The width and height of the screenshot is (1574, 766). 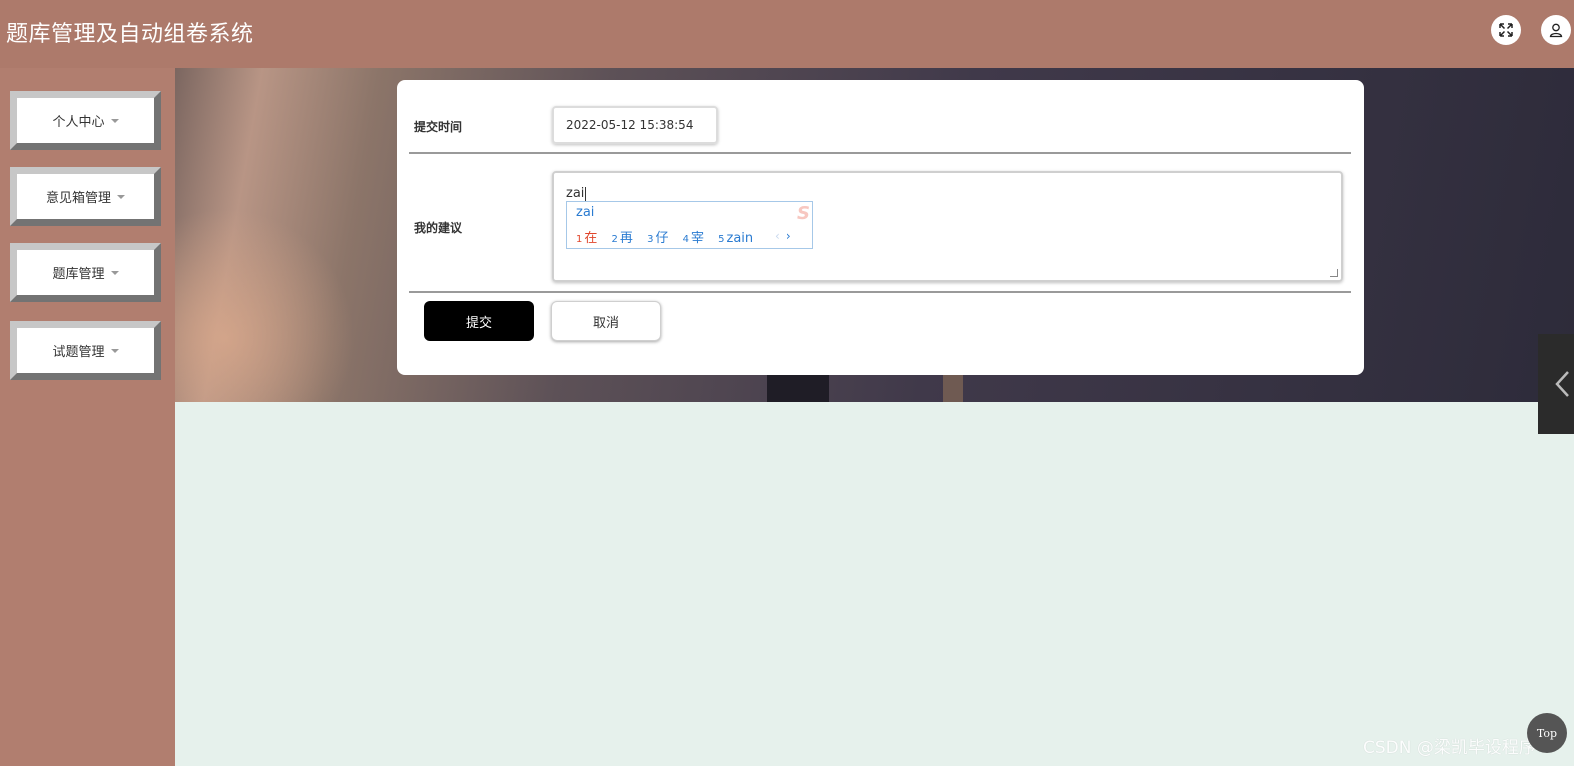 What do you see at coordinates (438, 127) in the screenshot?
I see `submit-time-label: 提交时间` at bounding box center [438, 127].